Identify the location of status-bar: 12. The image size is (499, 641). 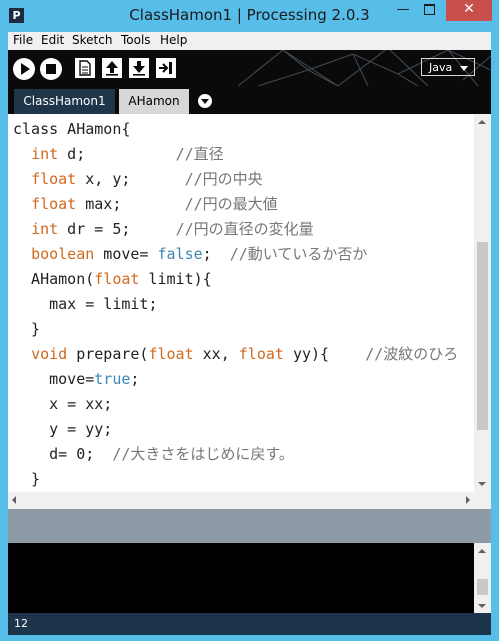
(249, 624).